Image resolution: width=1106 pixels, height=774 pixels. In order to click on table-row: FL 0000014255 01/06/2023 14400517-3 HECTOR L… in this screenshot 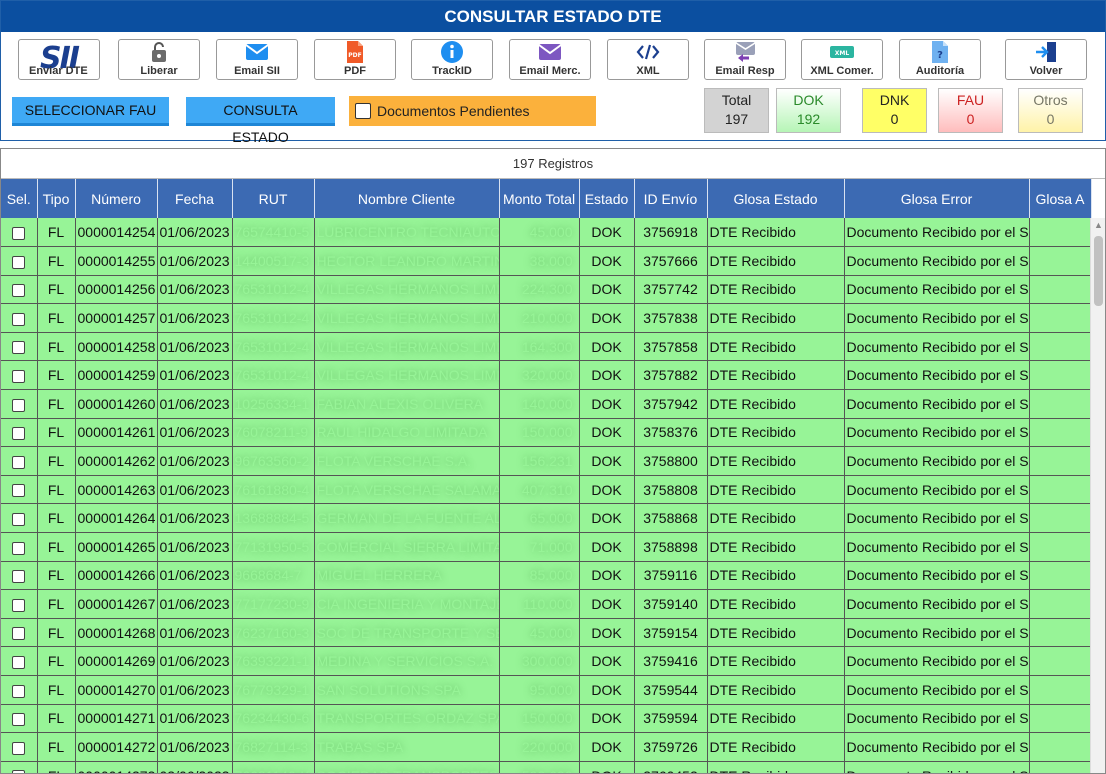, I will do `click(546, 261)`.